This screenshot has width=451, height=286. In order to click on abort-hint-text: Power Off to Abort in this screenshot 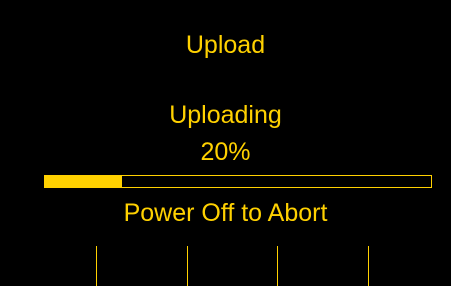, I will do `click(225, 213)`.